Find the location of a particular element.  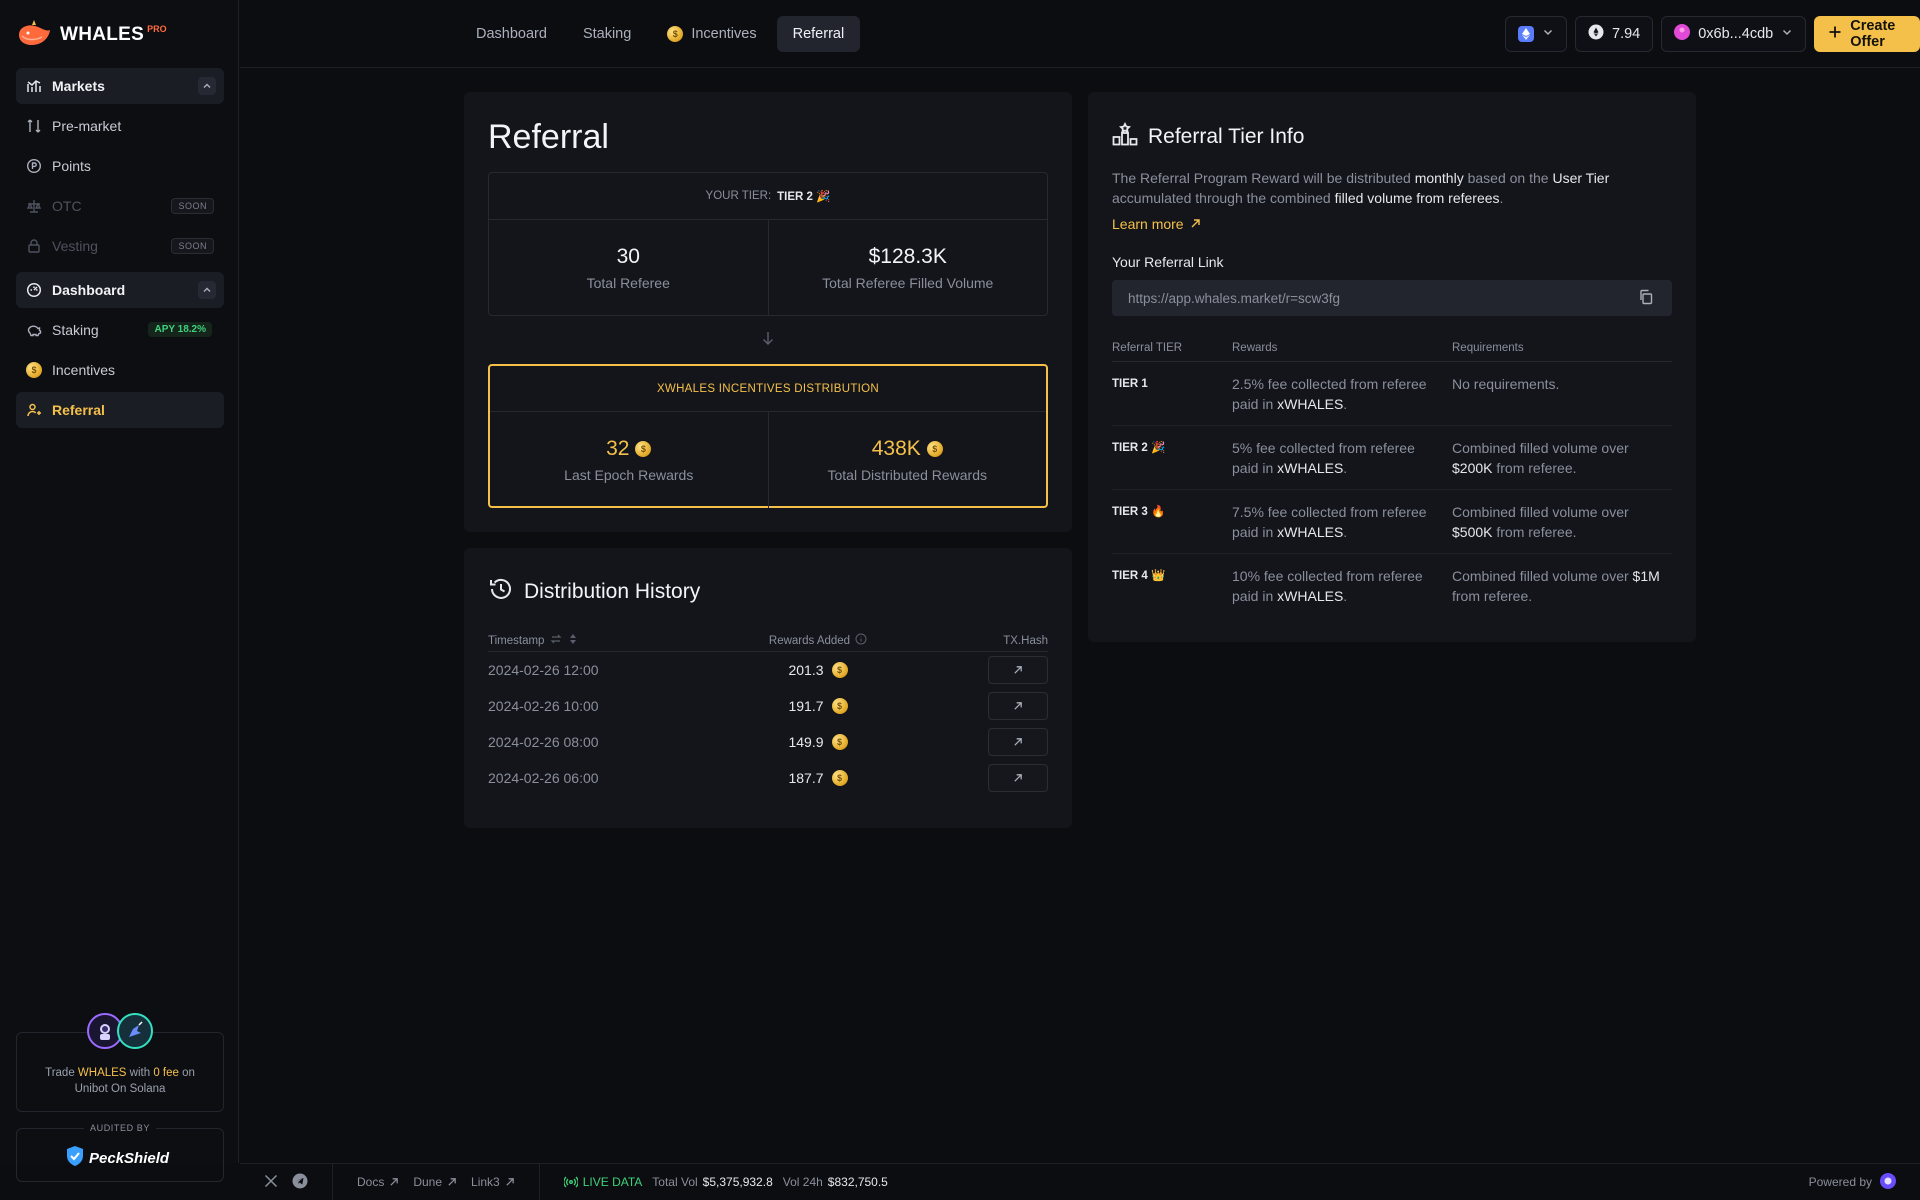

tab-incentives: $ Incentives is located at coordinates (711, 34).